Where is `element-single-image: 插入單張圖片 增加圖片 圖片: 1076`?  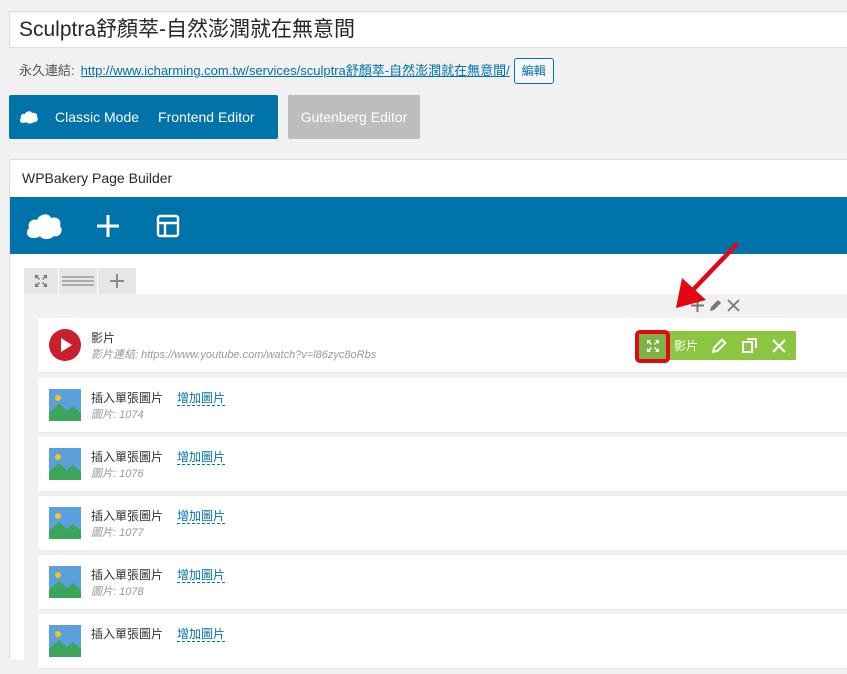 element-single-image: 插入單張圖片 增加圖片 圖片: 1076 is located at coordinates (442, 464).